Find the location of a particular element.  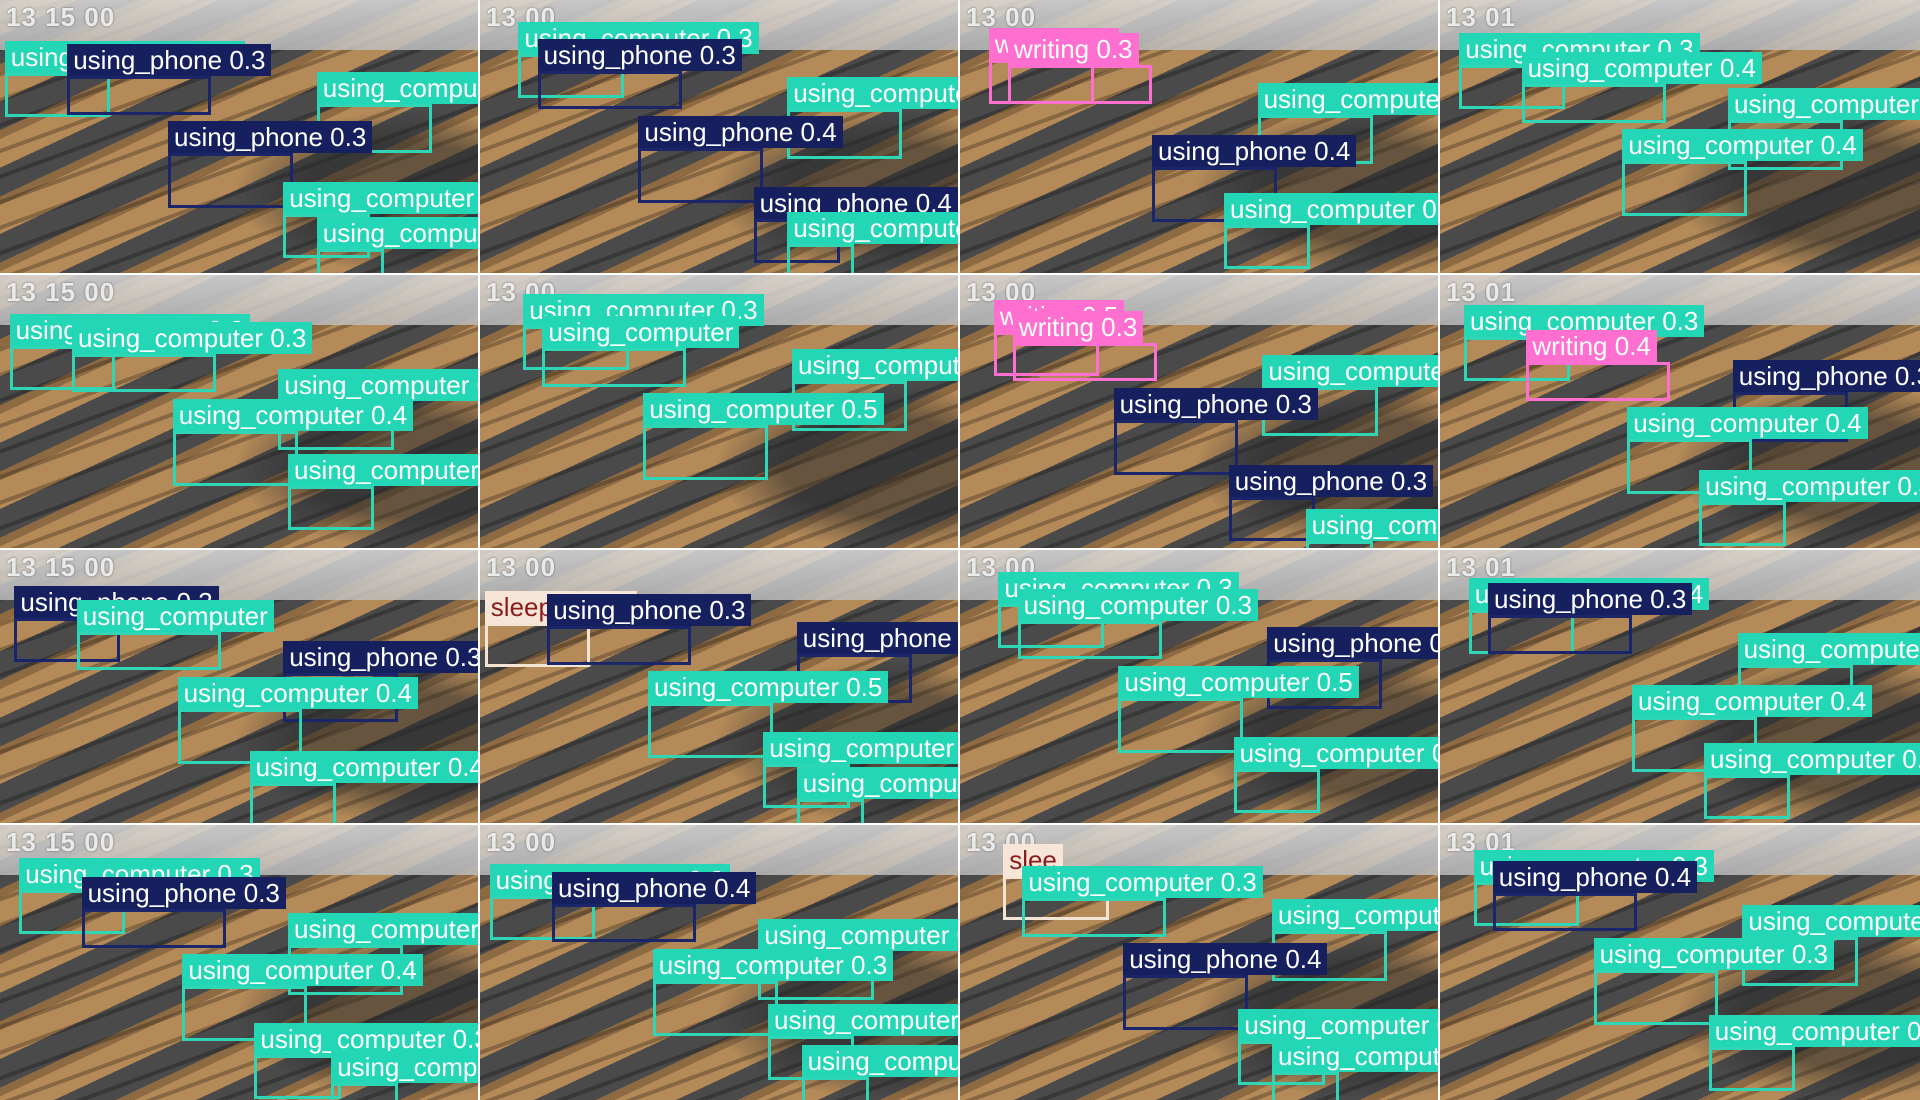

frame-timestamp: 13 01 is located at coordinates (1481, 17).